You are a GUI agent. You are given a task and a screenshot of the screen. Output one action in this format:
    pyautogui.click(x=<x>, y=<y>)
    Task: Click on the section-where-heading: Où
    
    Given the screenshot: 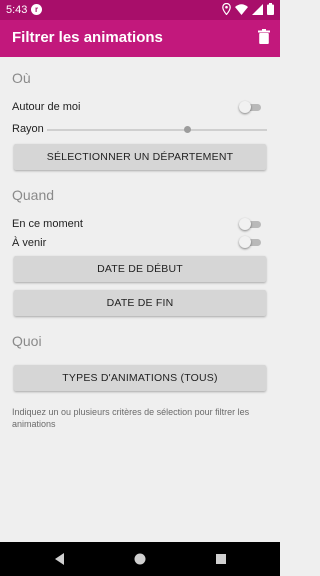 What is the action you would take?
    pyautogui.click(x=21, y=78)
    